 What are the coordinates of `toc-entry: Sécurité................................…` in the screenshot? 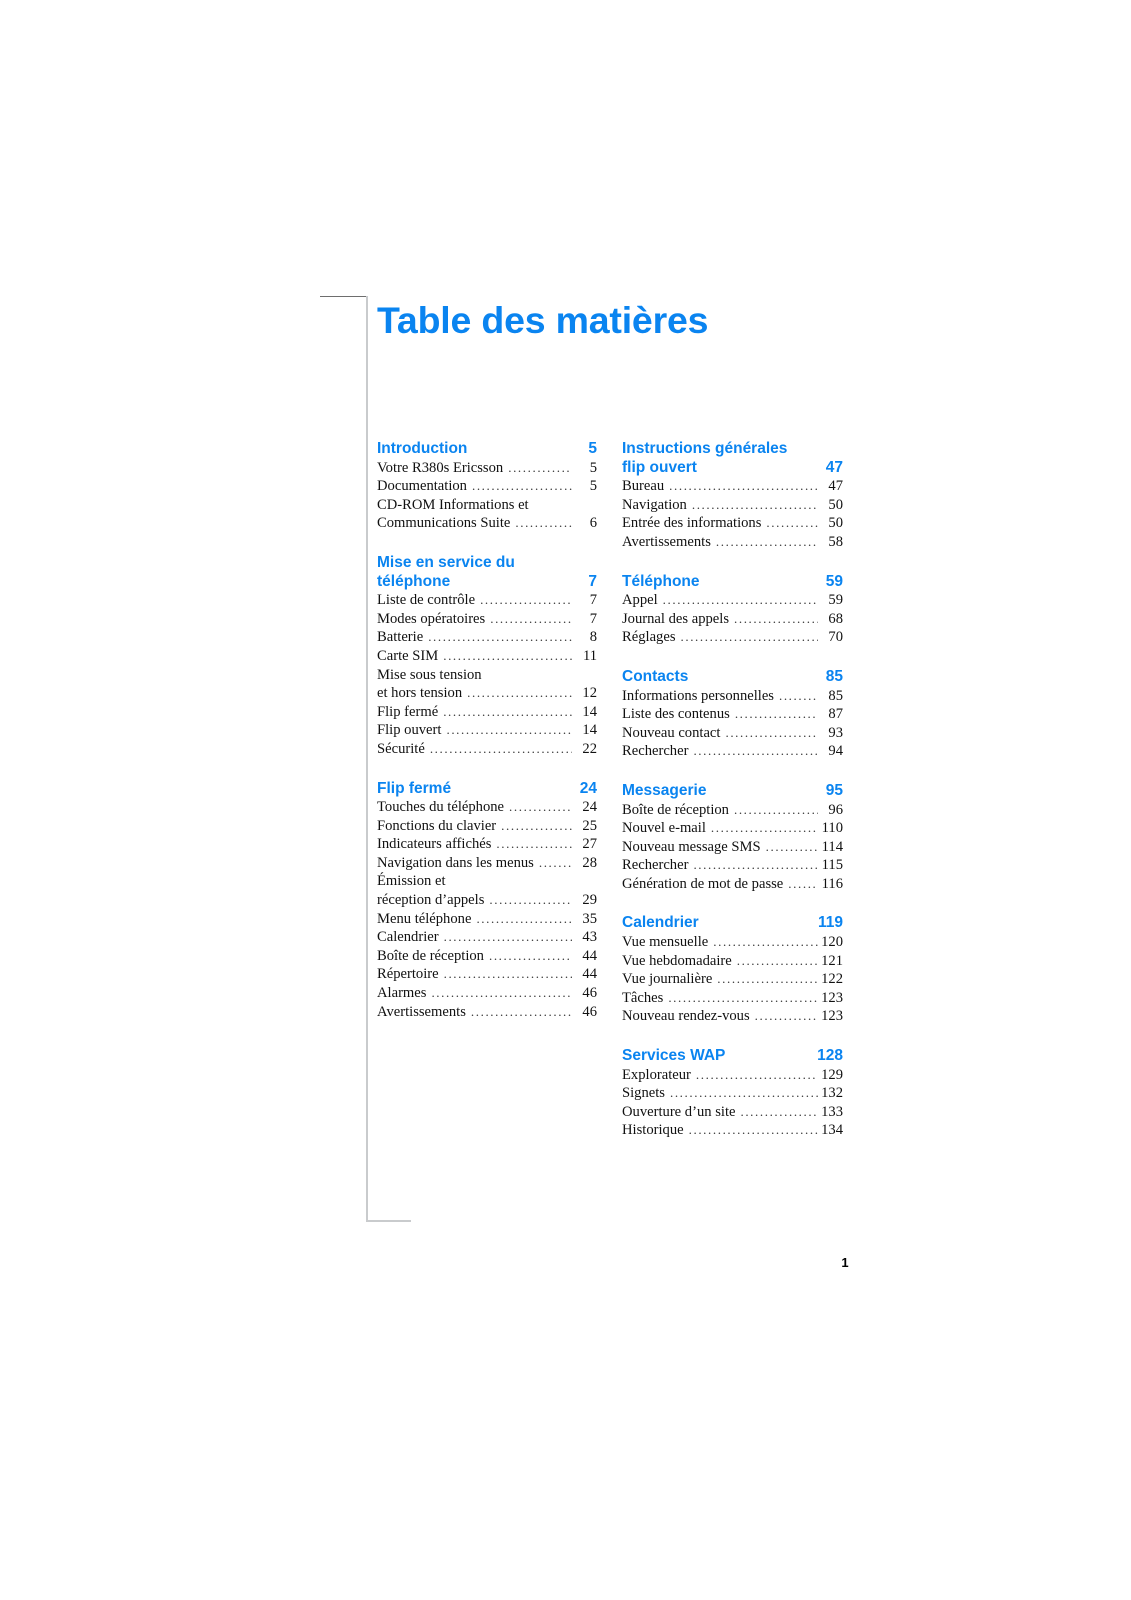 It's located at (487, 749).